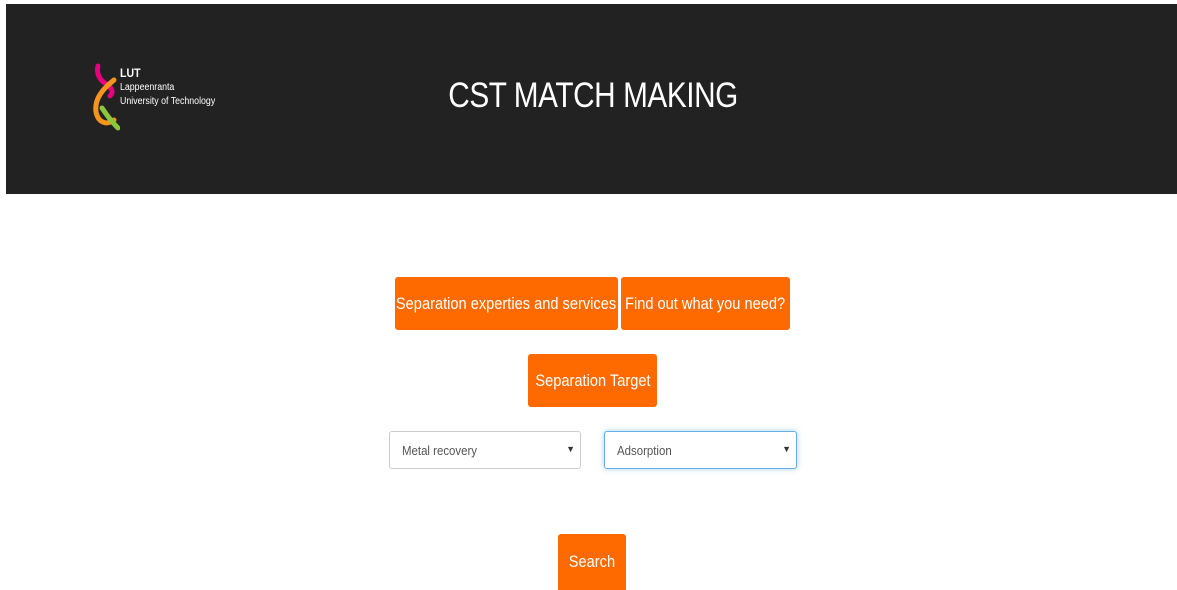 The height and width of the screenshot is (590, 1177). Describe the element at coordinates (644, 450) in the screenshot. I see `method-select-value: Adsorption` at that location.